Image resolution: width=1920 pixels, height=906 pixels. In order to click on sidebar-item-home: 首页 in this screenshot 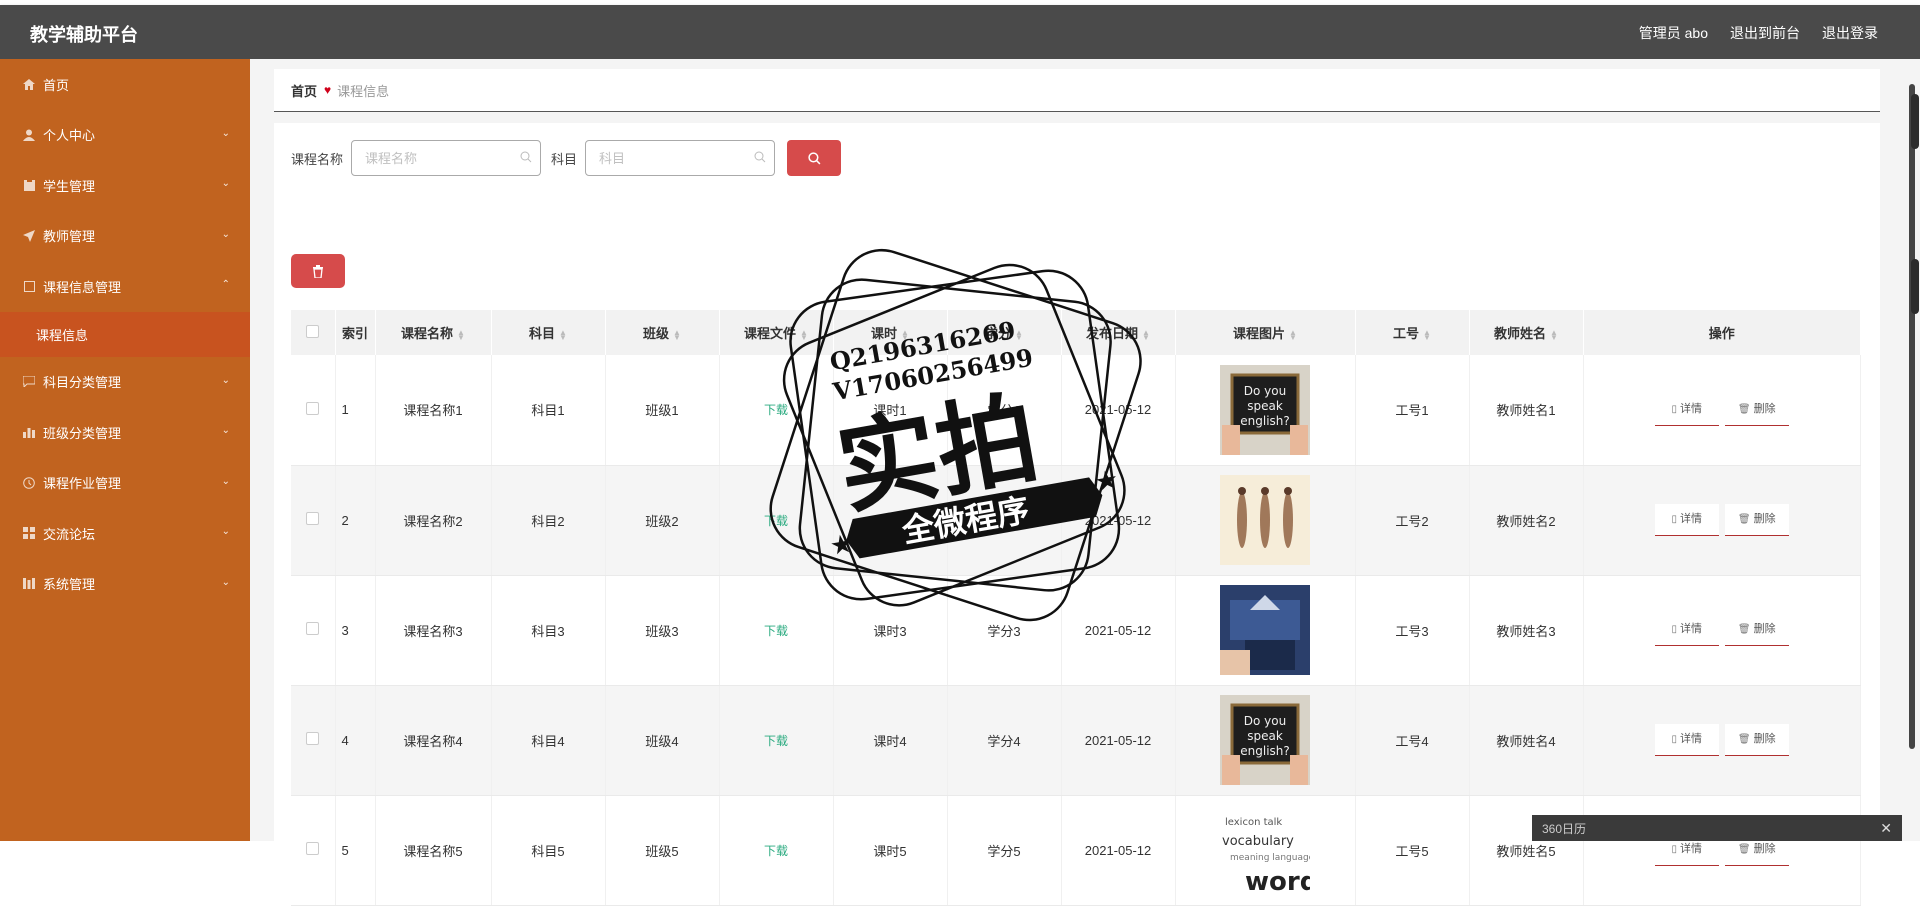, I will do `click(125, 84)`.